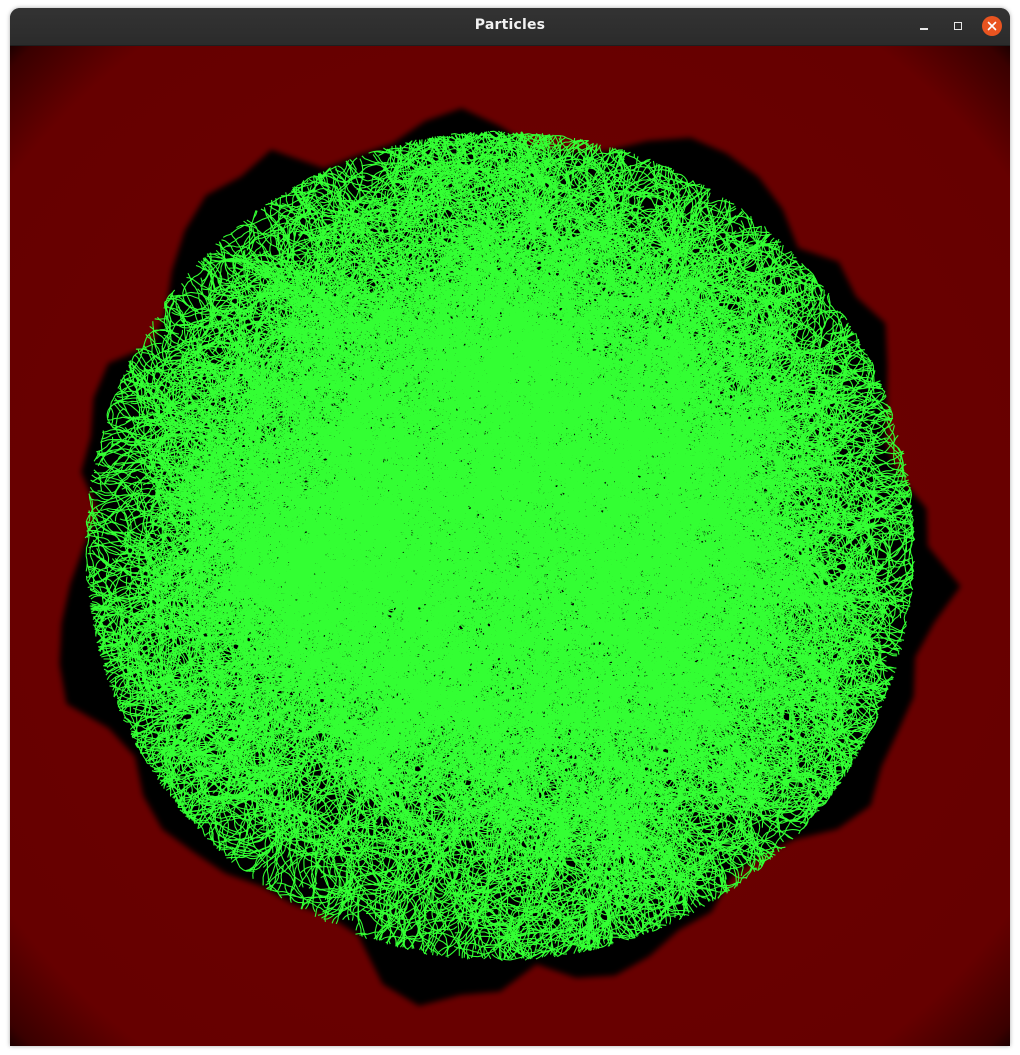 Image resolution: width=1020 pixels, height=1055 pixels. Describe the element at coordinates (924, 29) in the screenshot. I see `minimize-icon` at that location.